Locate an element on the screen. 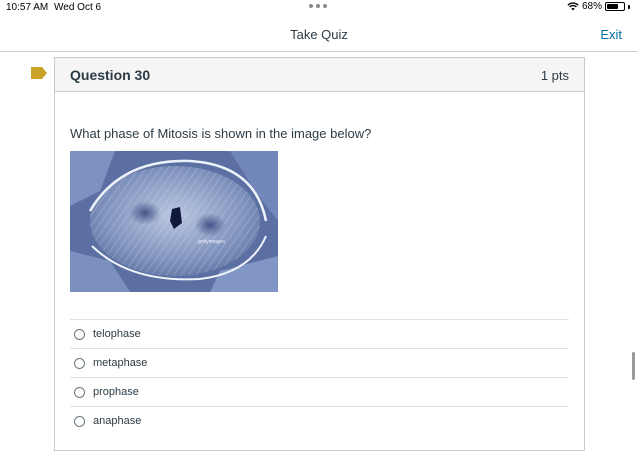  question-title: Question 30 is located at coordinates (110, 75).